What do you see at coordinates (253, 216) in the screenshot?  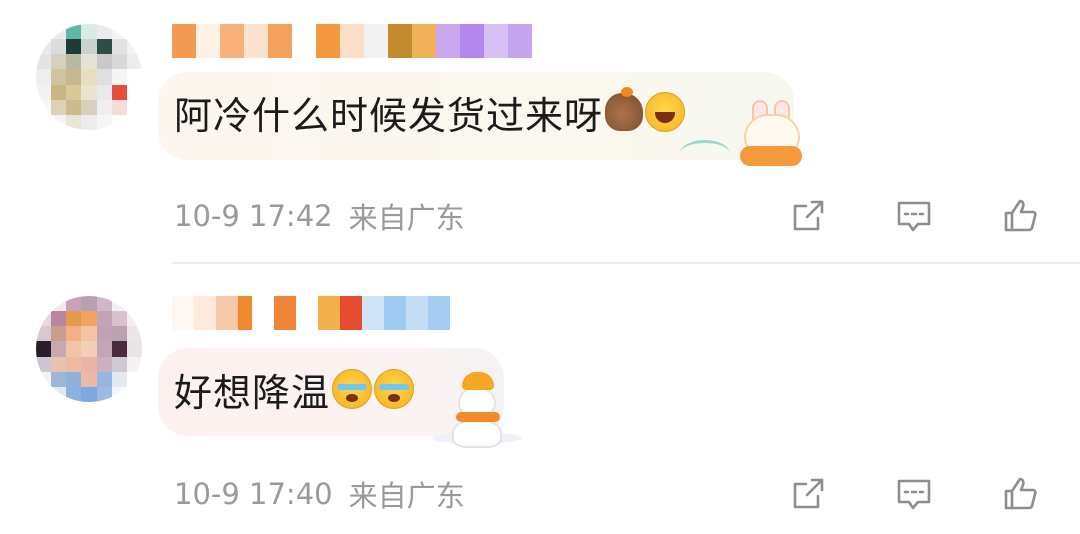 I see `comment-time: 10-9 17:42` at bounding box center [253, 216].